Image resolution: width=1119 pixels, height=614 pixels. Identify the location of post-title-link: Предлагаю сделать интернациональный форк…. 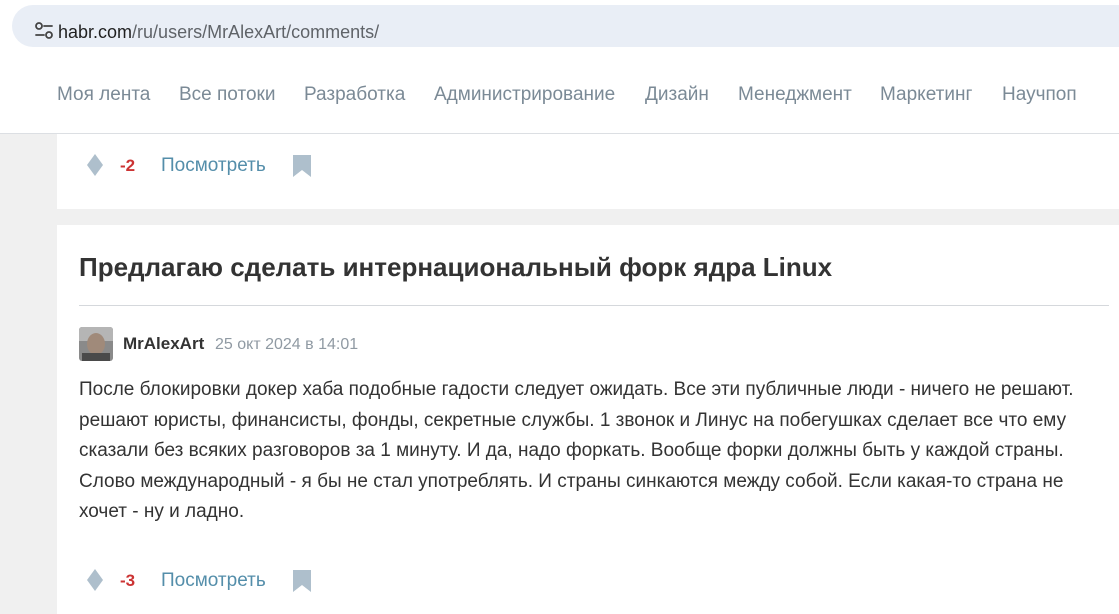
(455, 267).